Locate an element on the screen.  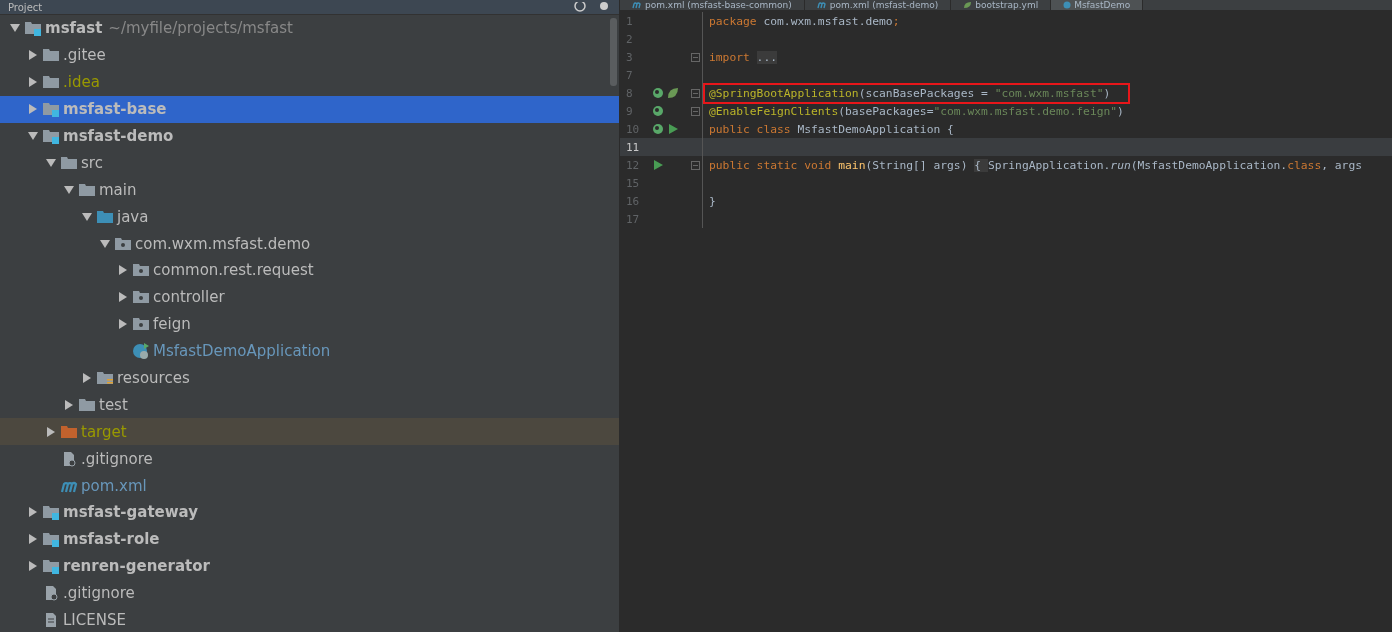
tree-item: msfast-gateway is located at coordinates (309, 512).